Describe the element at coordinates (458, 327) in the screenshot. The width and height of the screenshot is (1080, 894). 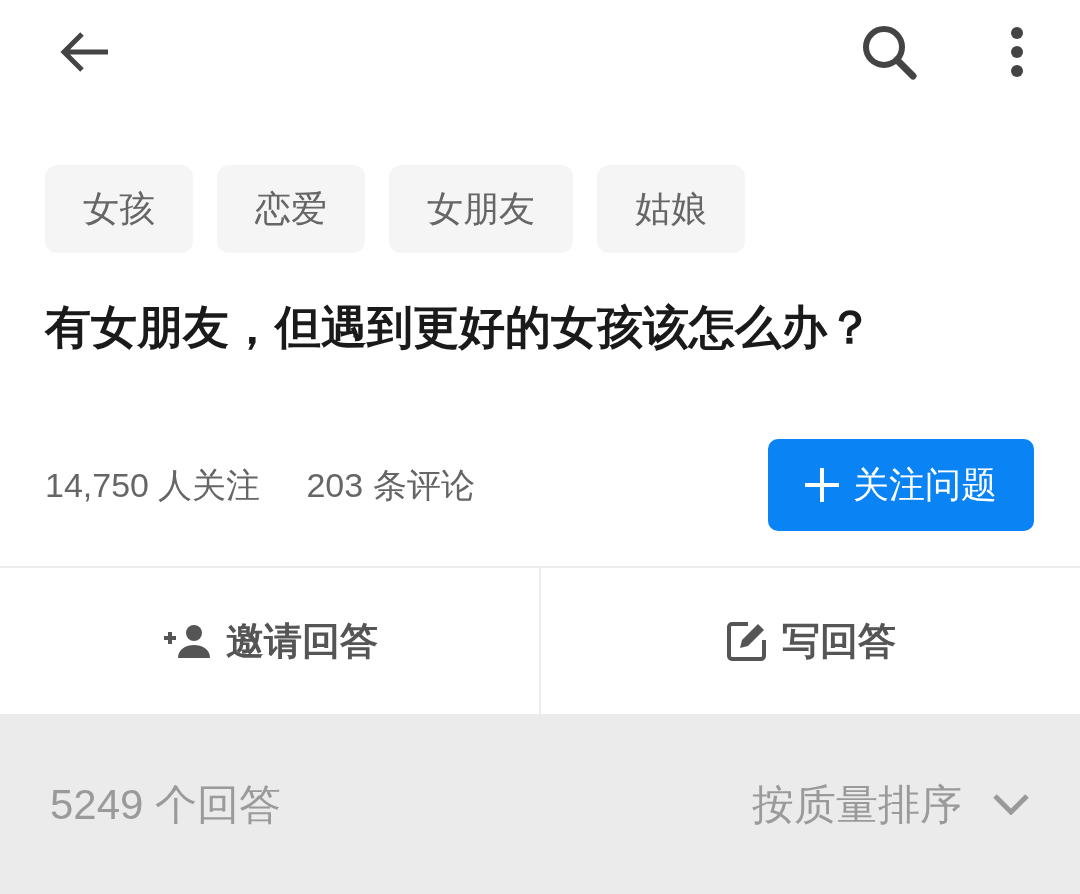
I see `question-title: 有女朋友，但遇到更好的女孩该怎么办？` at that location.